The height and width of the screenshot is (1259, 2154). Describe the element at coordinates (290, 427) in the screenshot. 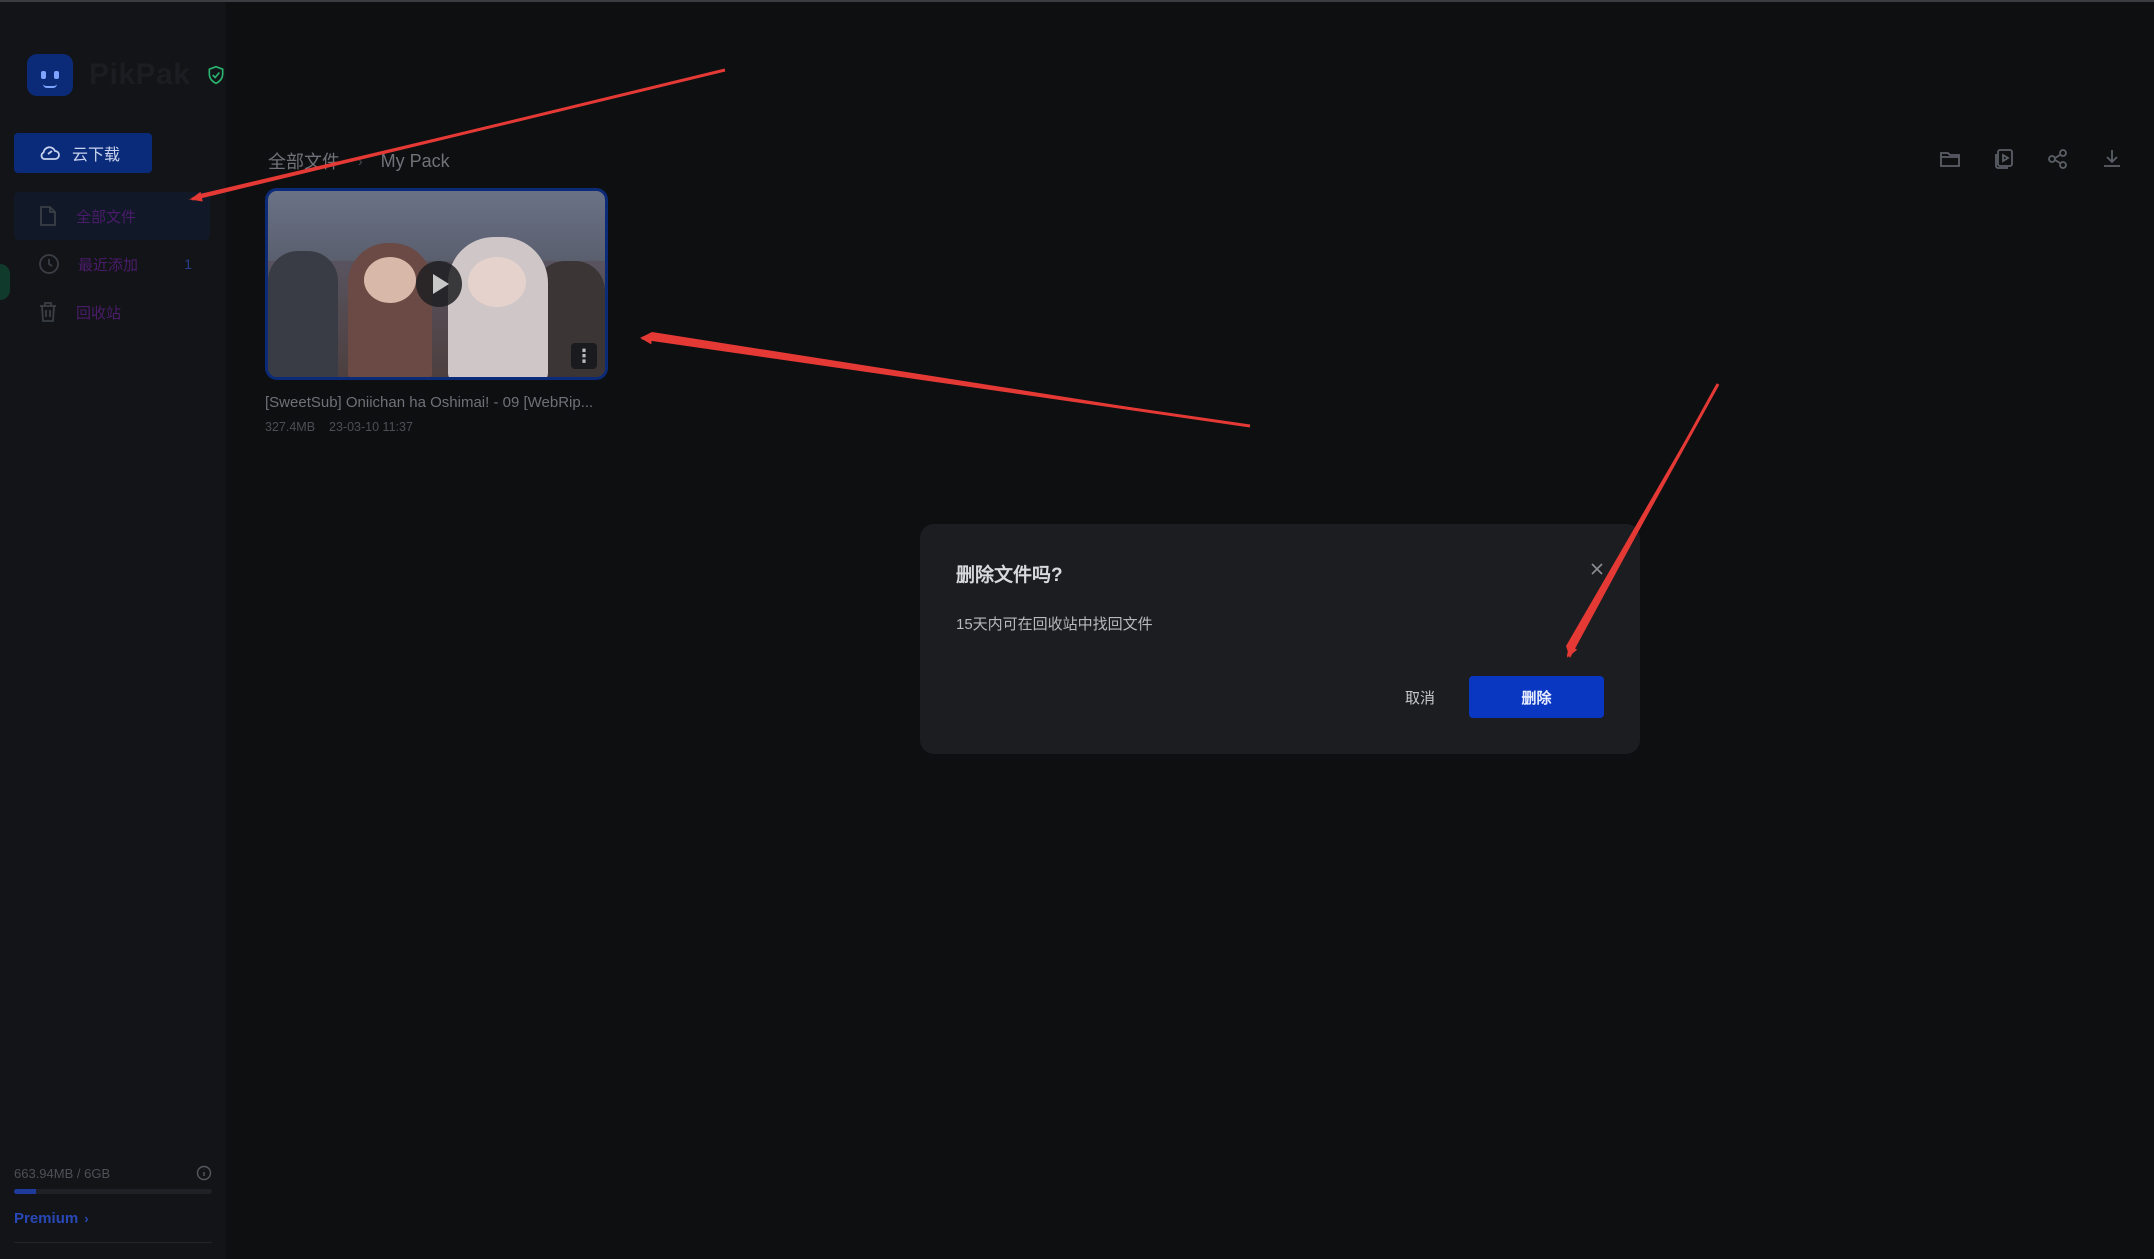

I see `file-size: 327.4MB` at that location.